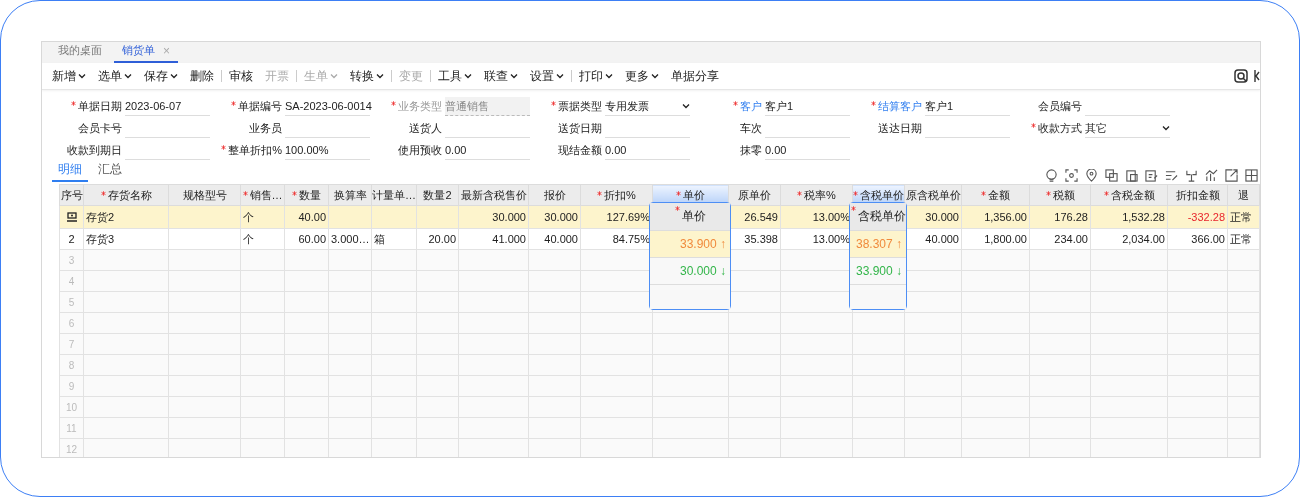 The height and width of the screenshot is (497, 1300). Describe the element at coordinates (327, 150) in the screenshot. I see `input-field: 100.00%` at that location.